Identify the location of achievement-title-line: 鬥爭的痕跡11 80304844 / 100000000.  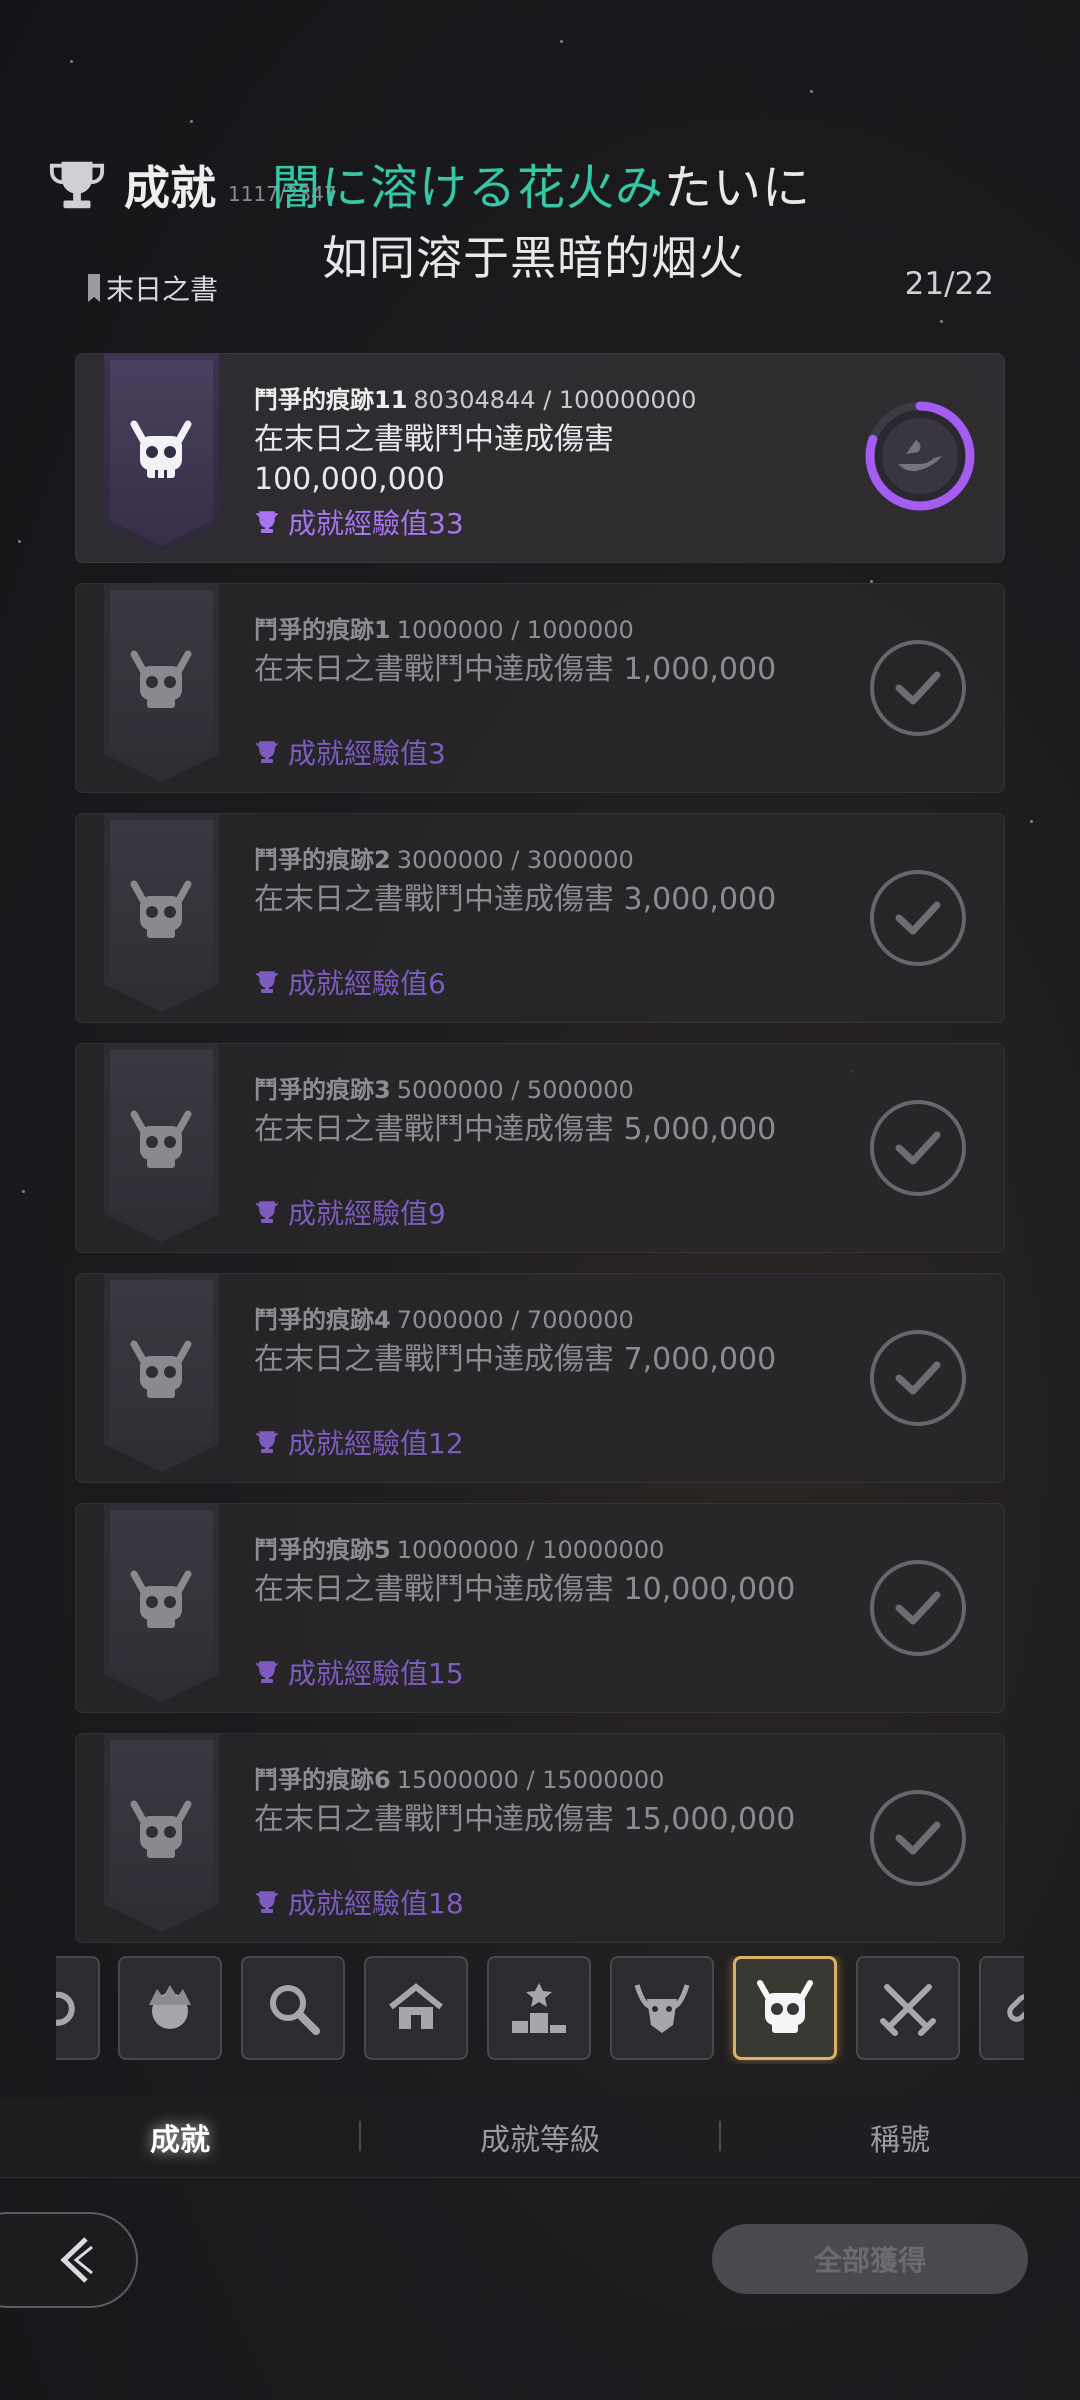
(475, 397).